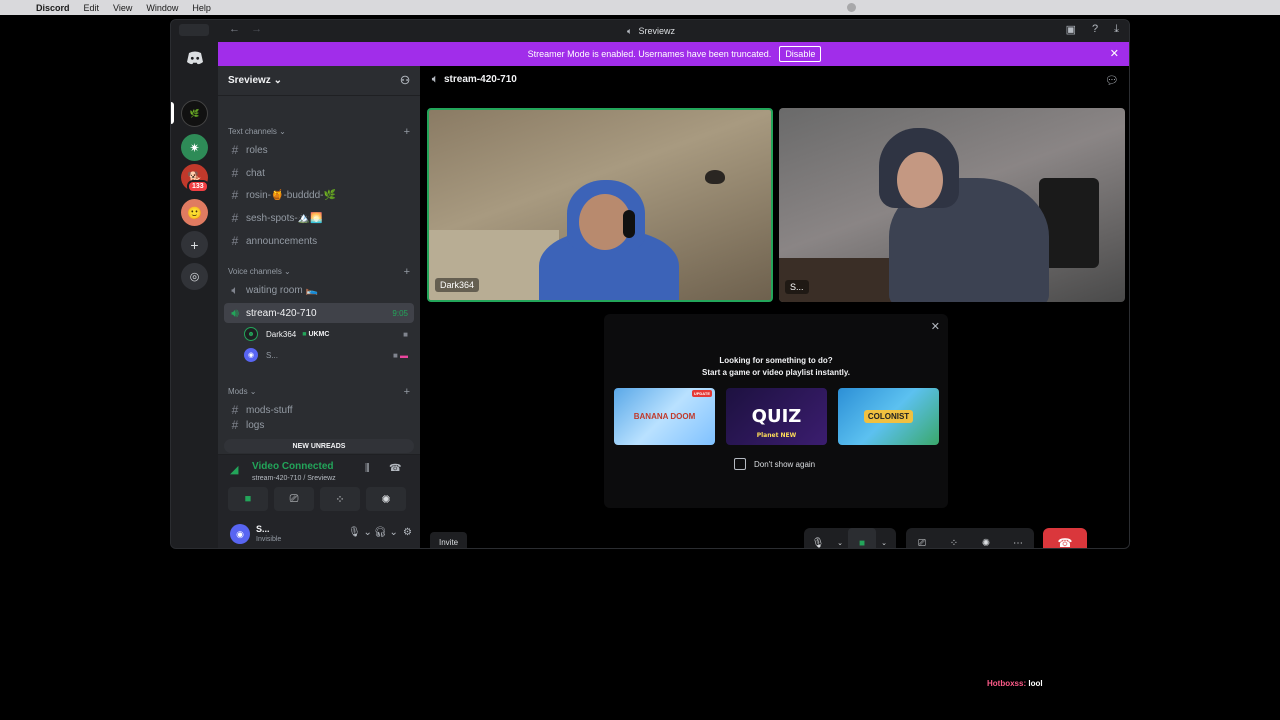  I want to click on forward-arrow-icon: →, so click(256, 29).